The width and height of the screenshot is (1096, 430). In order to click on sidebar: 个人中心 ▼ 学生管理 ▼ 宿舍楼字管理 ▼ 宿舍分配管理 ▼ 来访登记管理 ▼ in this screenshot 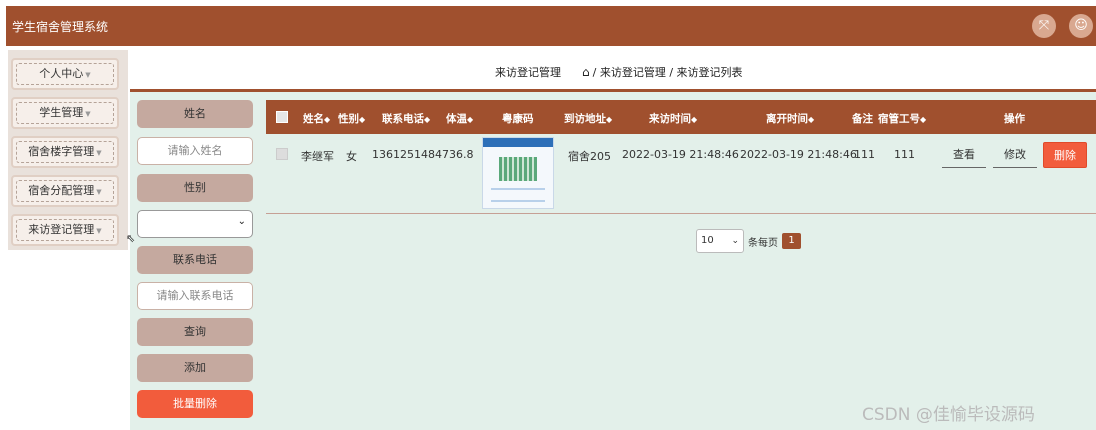, I will do `click(68, 150)`.